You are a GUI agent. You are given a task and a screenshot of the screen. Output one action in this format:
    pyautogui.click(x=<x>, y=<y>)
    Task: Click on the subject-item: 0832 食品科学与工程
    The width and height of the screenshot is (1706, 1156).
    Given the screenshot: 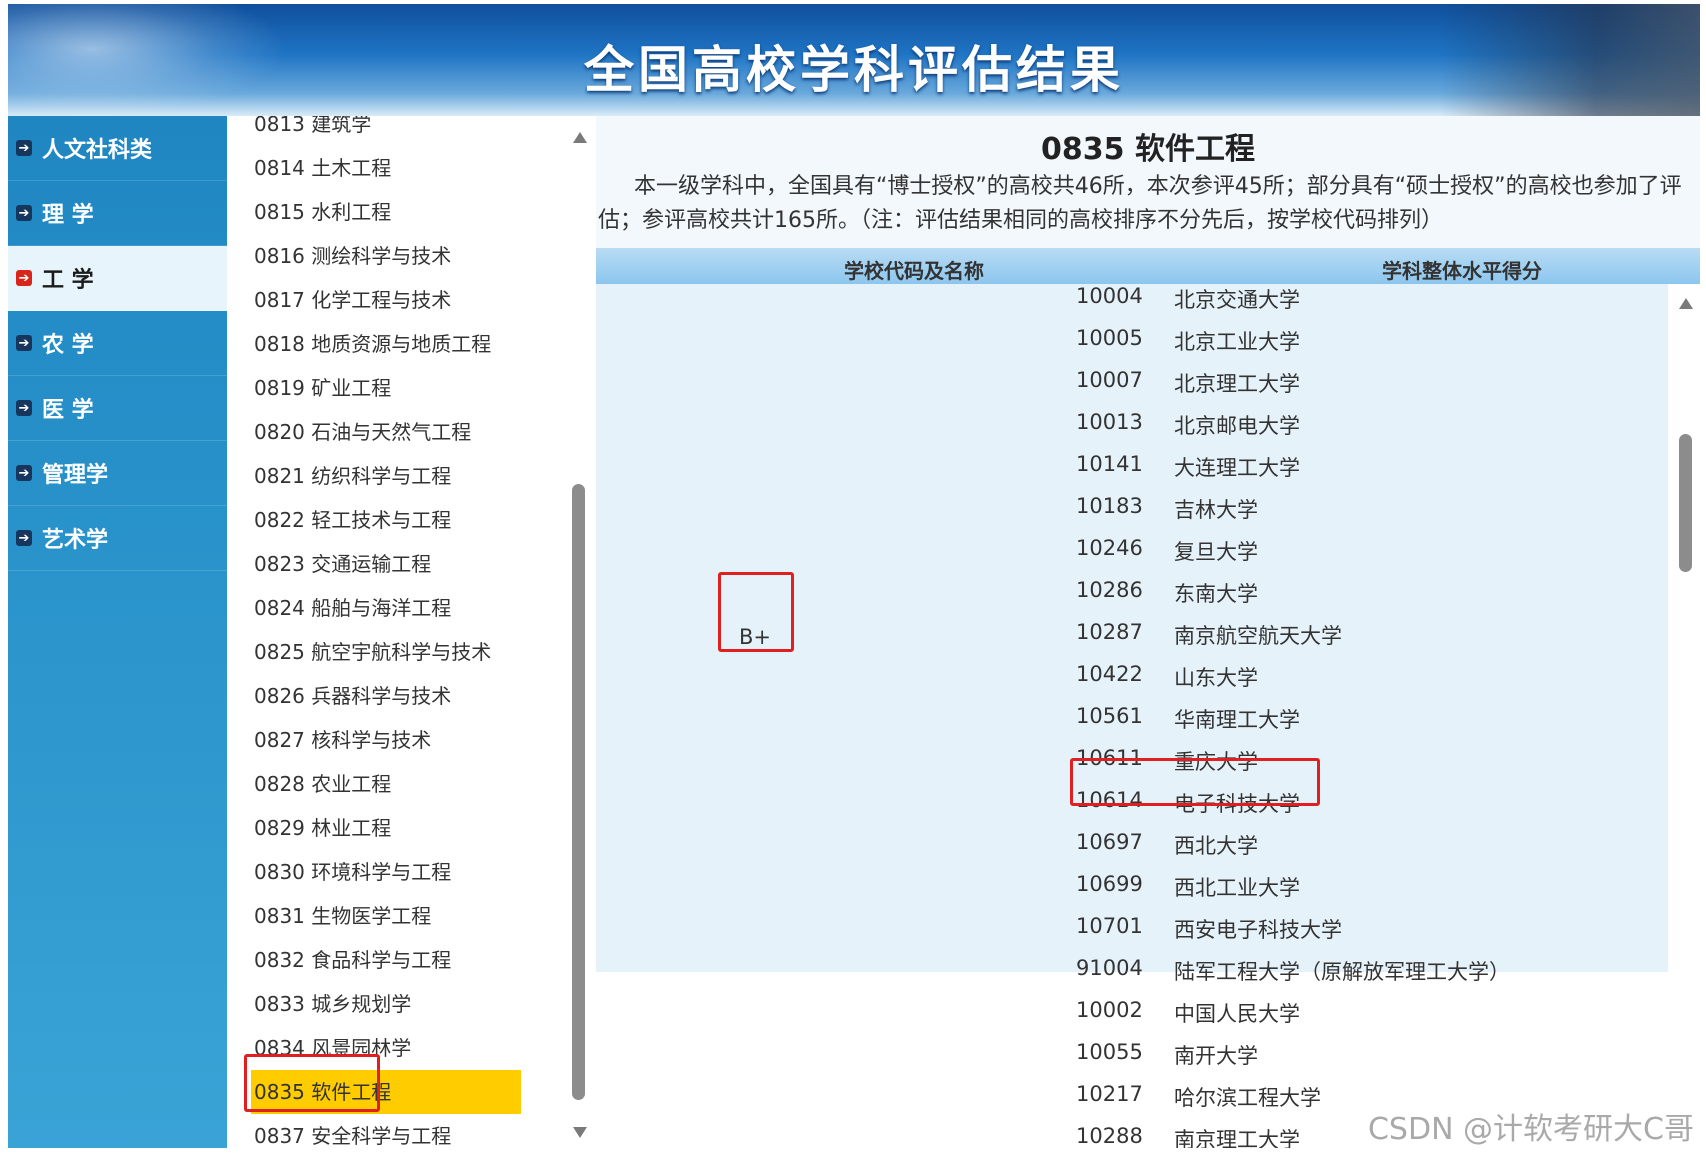 What is the action you would take?
    pyautogui.click(x=386, y=960)
    